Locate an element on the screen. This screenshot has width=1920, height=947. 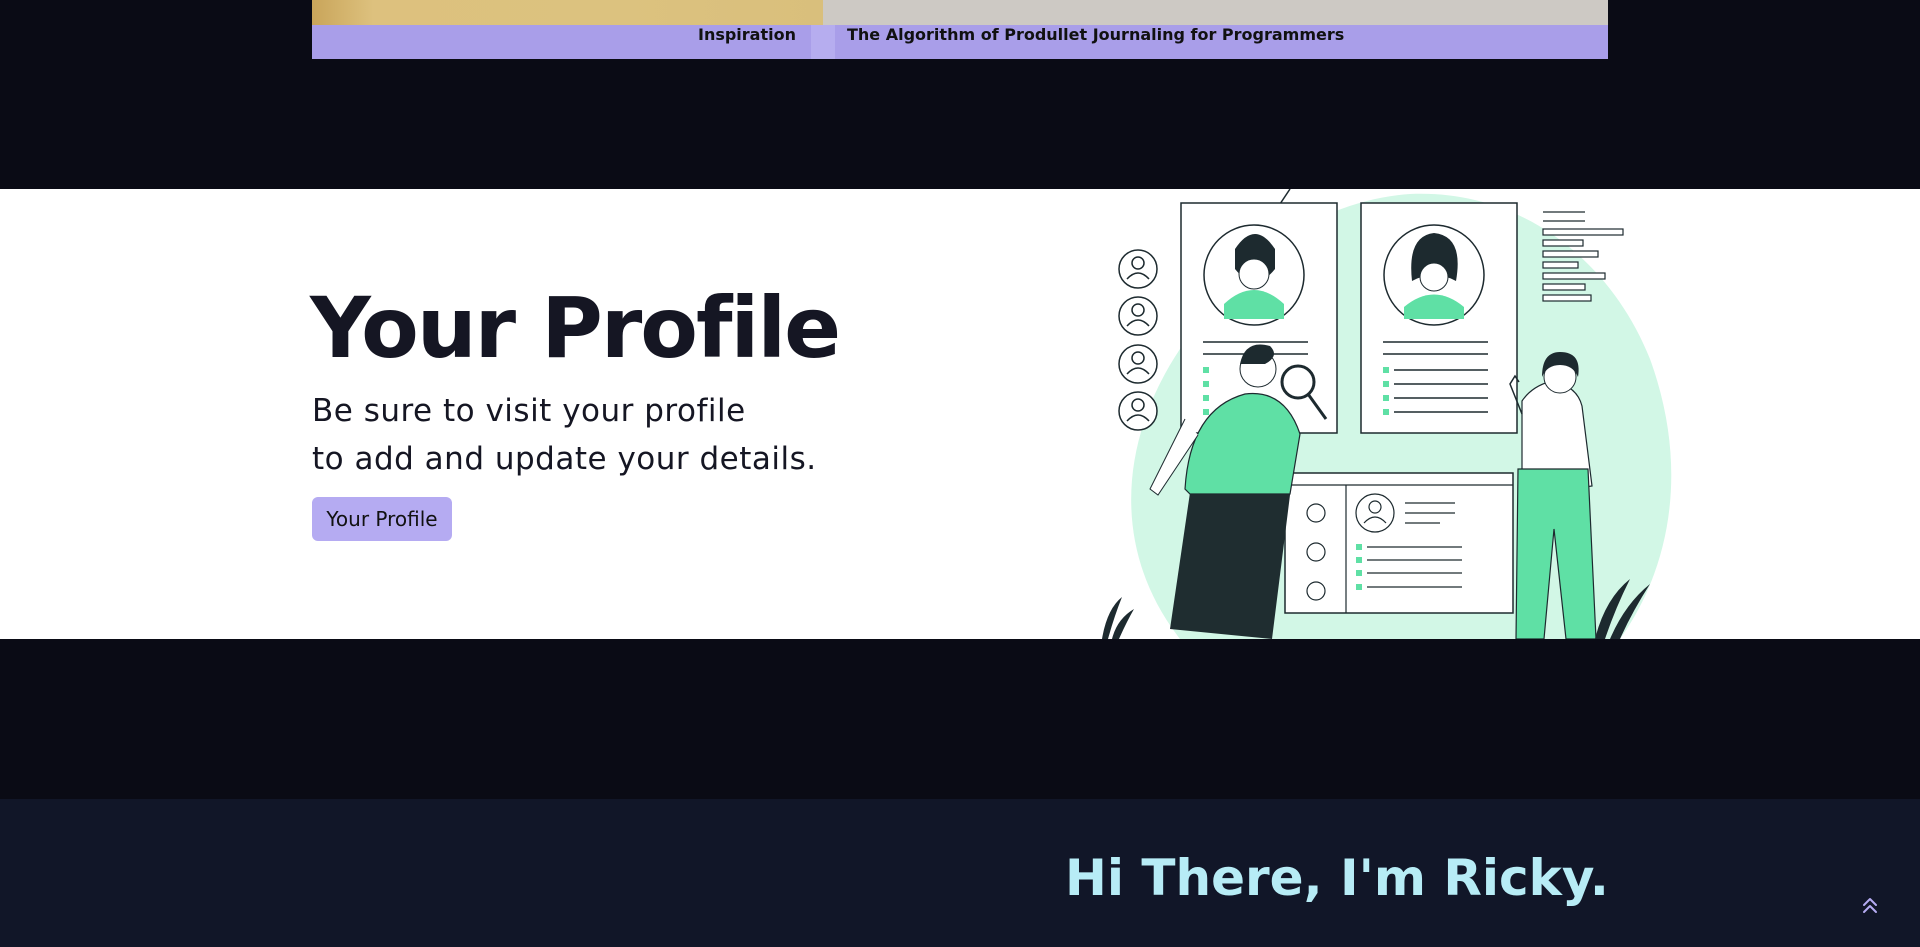
featured-image-right is located at coordinates (1215, 12).